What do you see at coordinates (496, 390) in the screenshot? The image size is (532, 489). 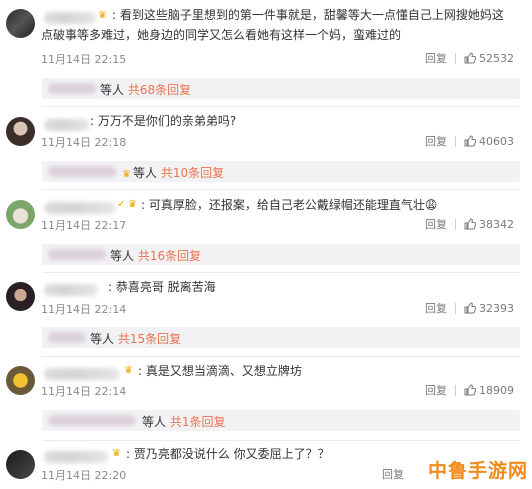 I see `like-count: 18909` at bounding box center [496, 390].